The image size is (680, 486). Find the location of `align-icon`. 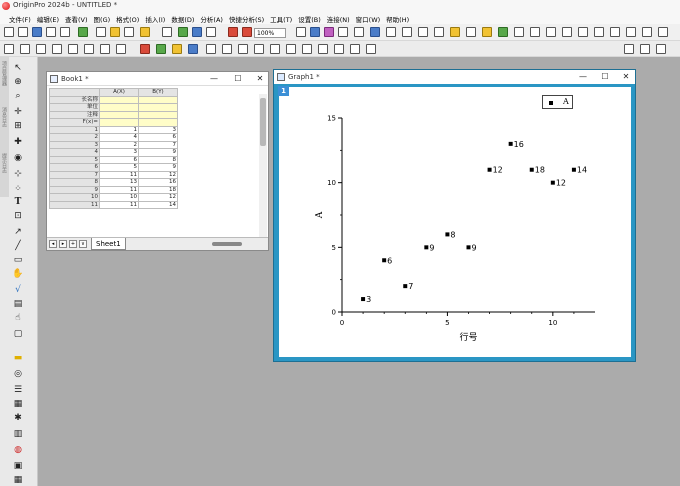

align-icon is located at coordinates (259, 49).